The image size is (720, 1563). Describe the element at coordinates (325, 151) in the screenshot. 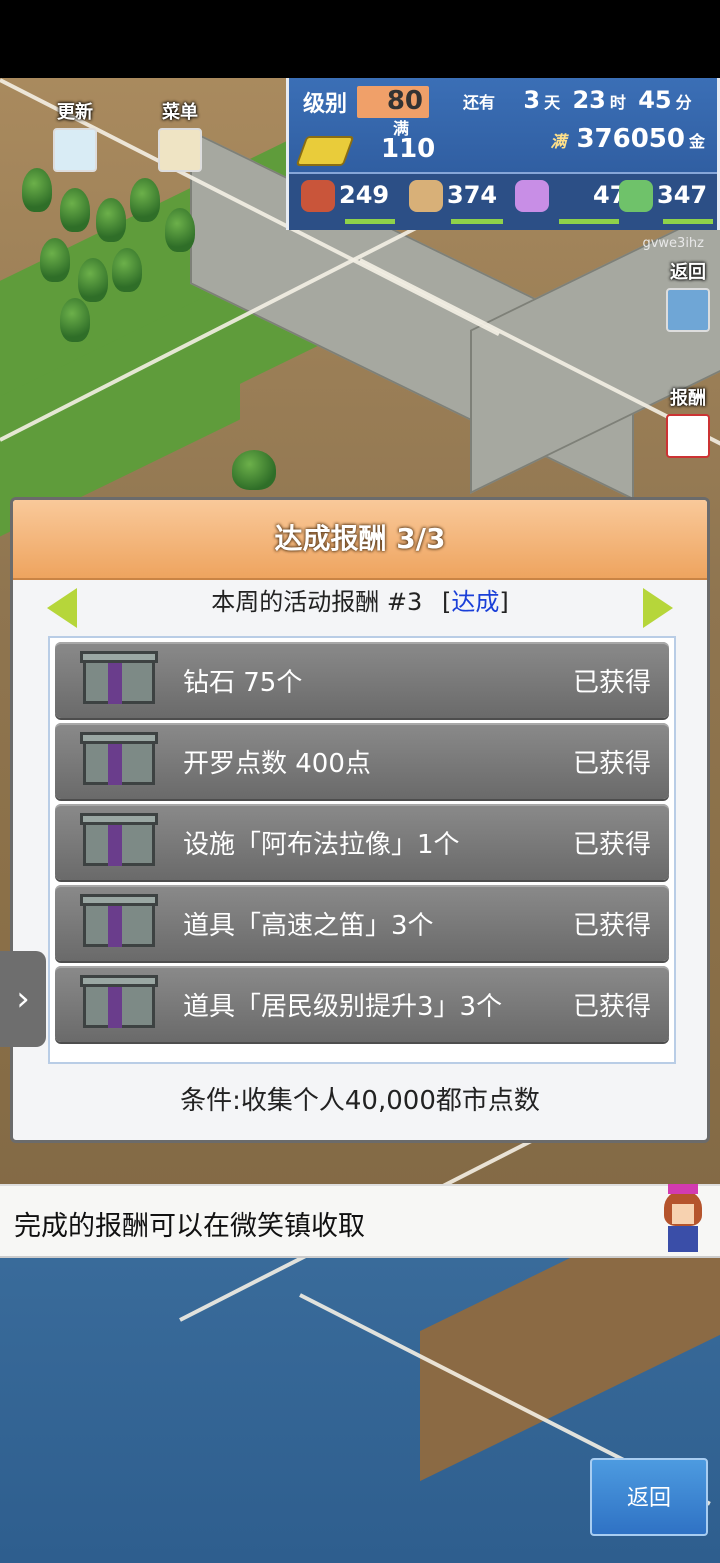

I see `gold-bar-icon` at that location.